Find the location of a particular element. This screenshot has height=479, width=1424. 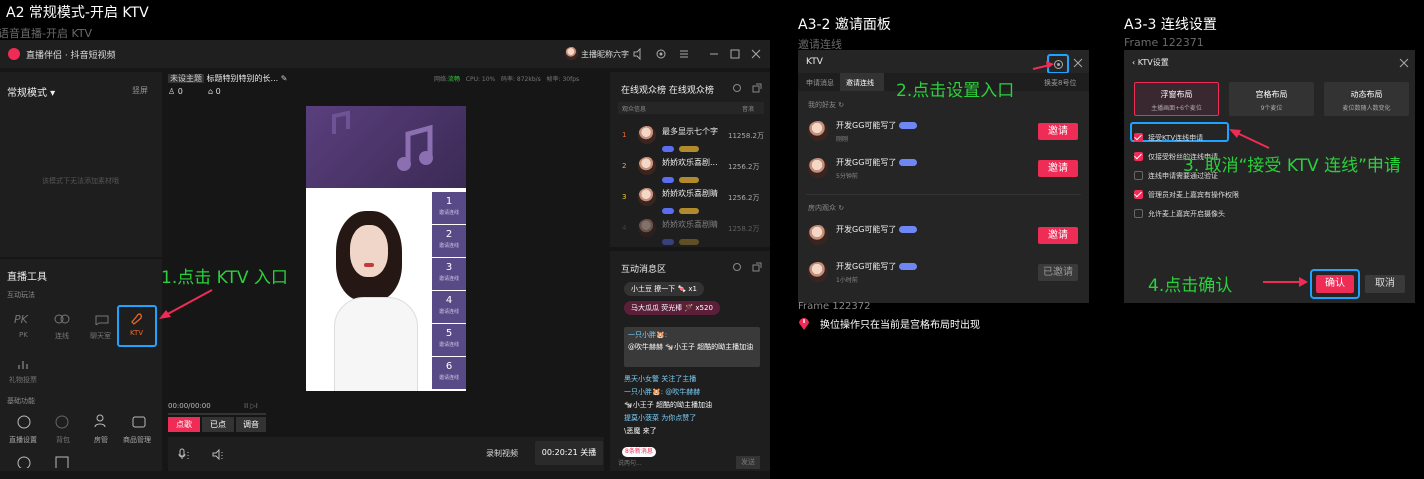

host-name: 主播昵称六字 is located at coordinates (605, 54).